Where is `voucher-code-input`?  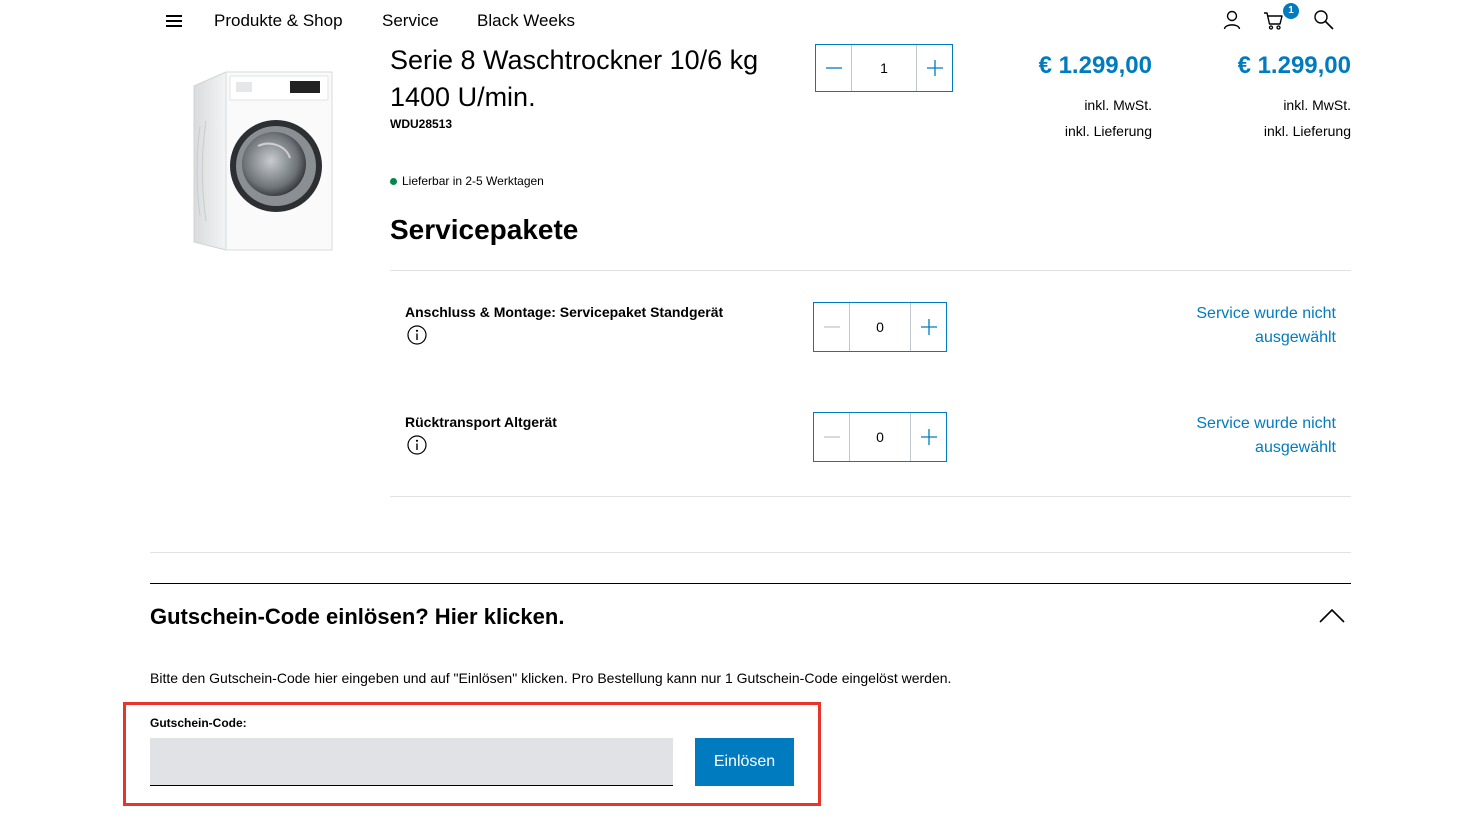 voucher-code-input is located at coordinates (411, 762).